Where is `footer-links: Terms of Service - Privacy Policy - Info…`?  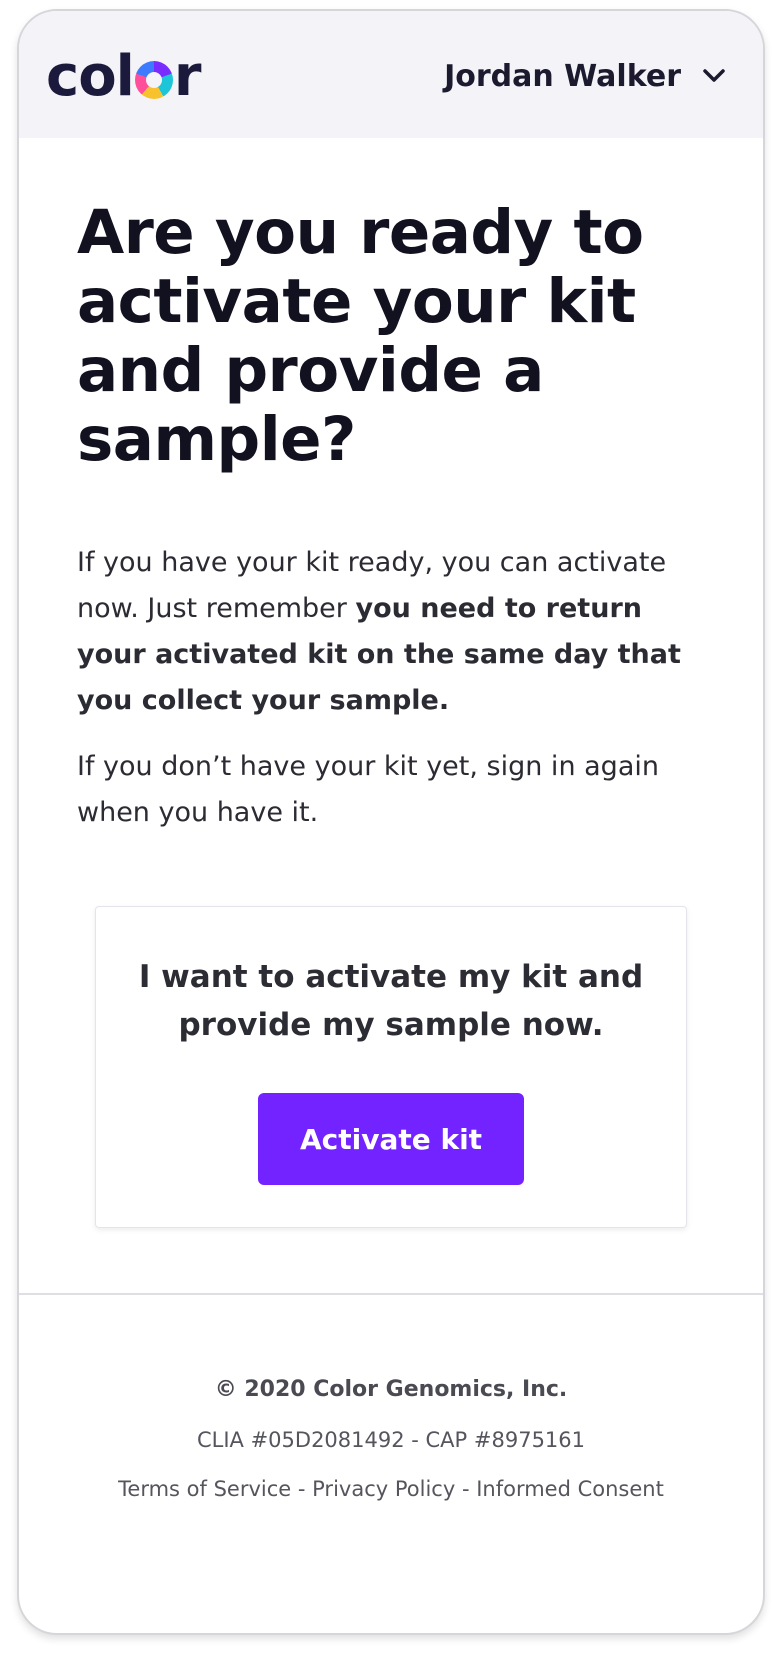 footer-links: Terms of Service - Privacy Policy - Info… is located at coordinates (391, 1489).